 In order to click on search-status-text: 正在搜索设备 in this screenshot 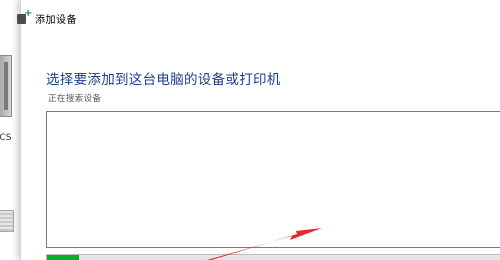, I will do `click(75, 99)`.